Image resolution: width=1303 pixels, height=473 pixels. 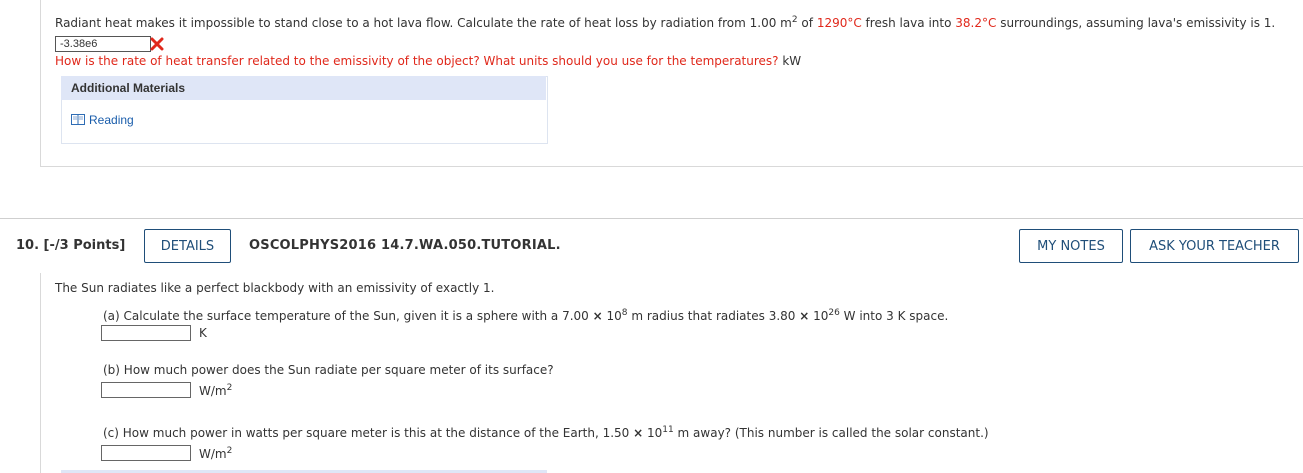 I want to click on answer-input-q9: -3.38e6, so click(x=103, y=44).